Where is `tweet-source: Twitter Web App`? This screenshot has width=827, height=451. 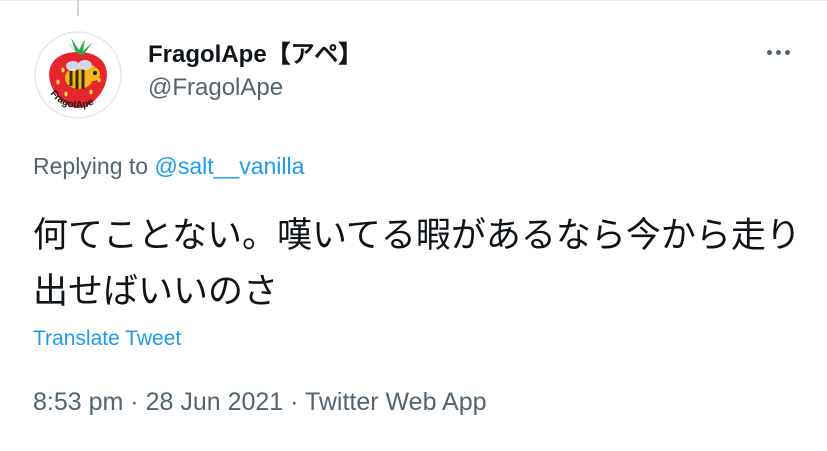
tweet-source: Twitter Web App is located at coordinates (395, 402).